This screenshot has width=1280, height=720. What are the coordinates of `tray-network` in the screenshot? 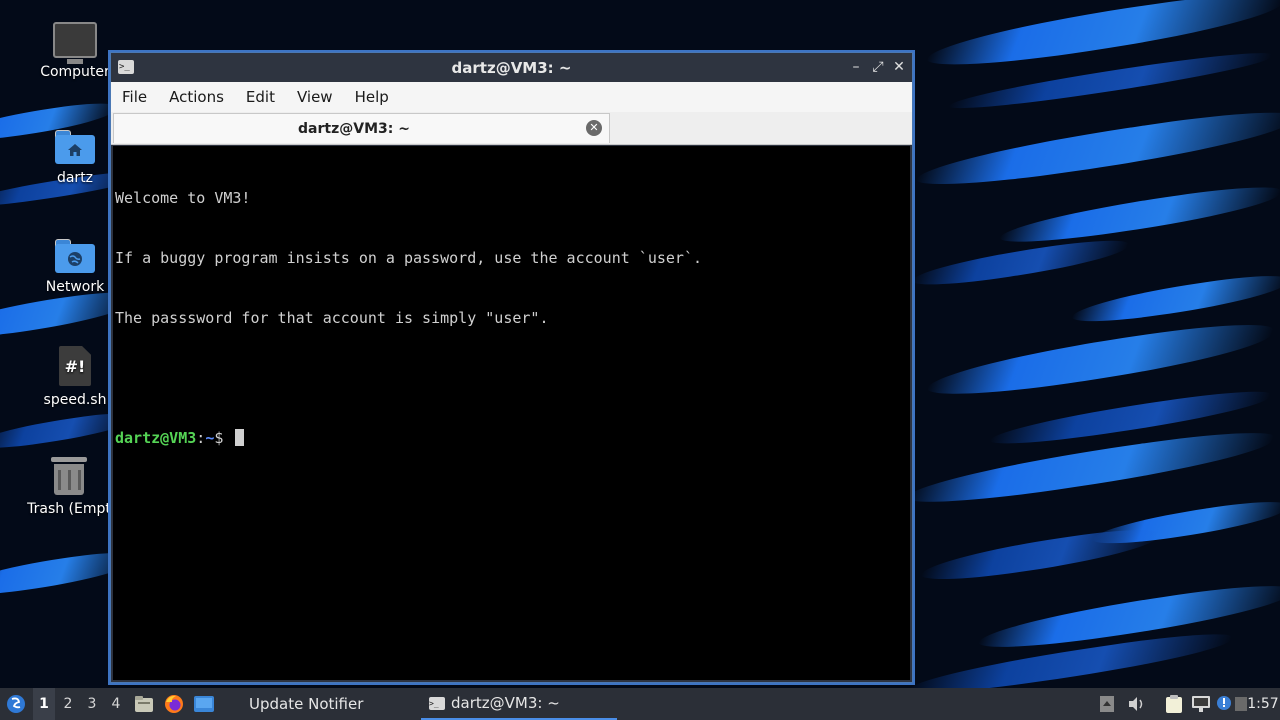 It's located at (1201, 704).